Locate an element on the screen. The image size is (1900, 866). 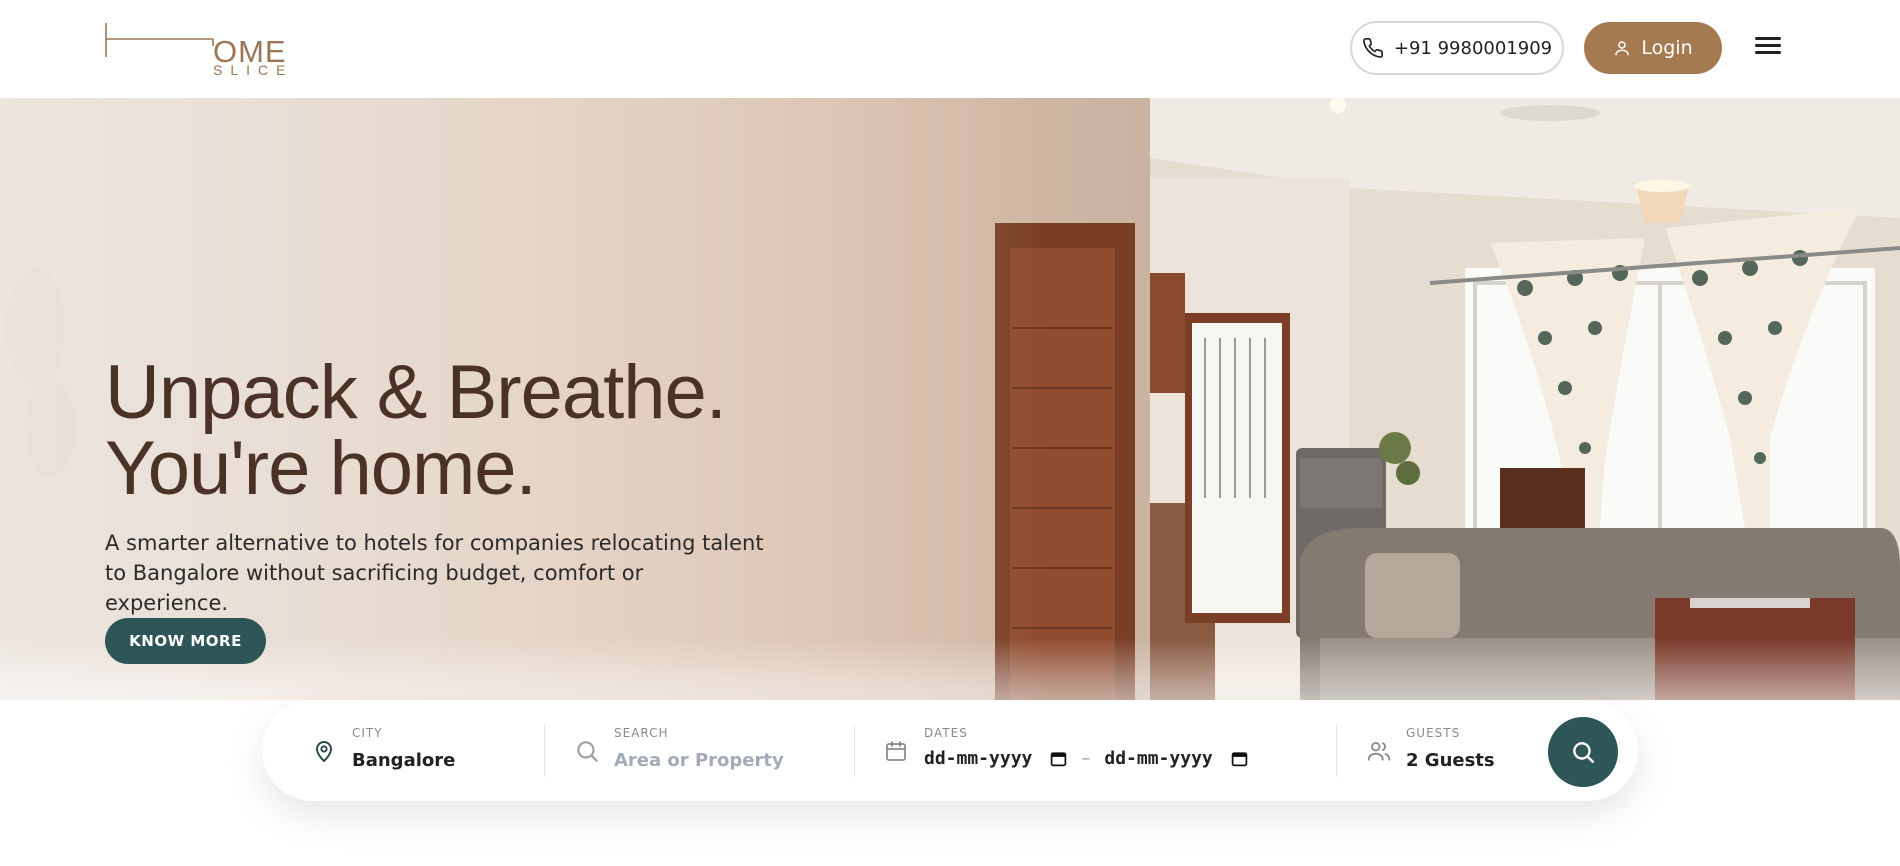
guests-value: 2 Guests is located at coordinates (1450, 760).